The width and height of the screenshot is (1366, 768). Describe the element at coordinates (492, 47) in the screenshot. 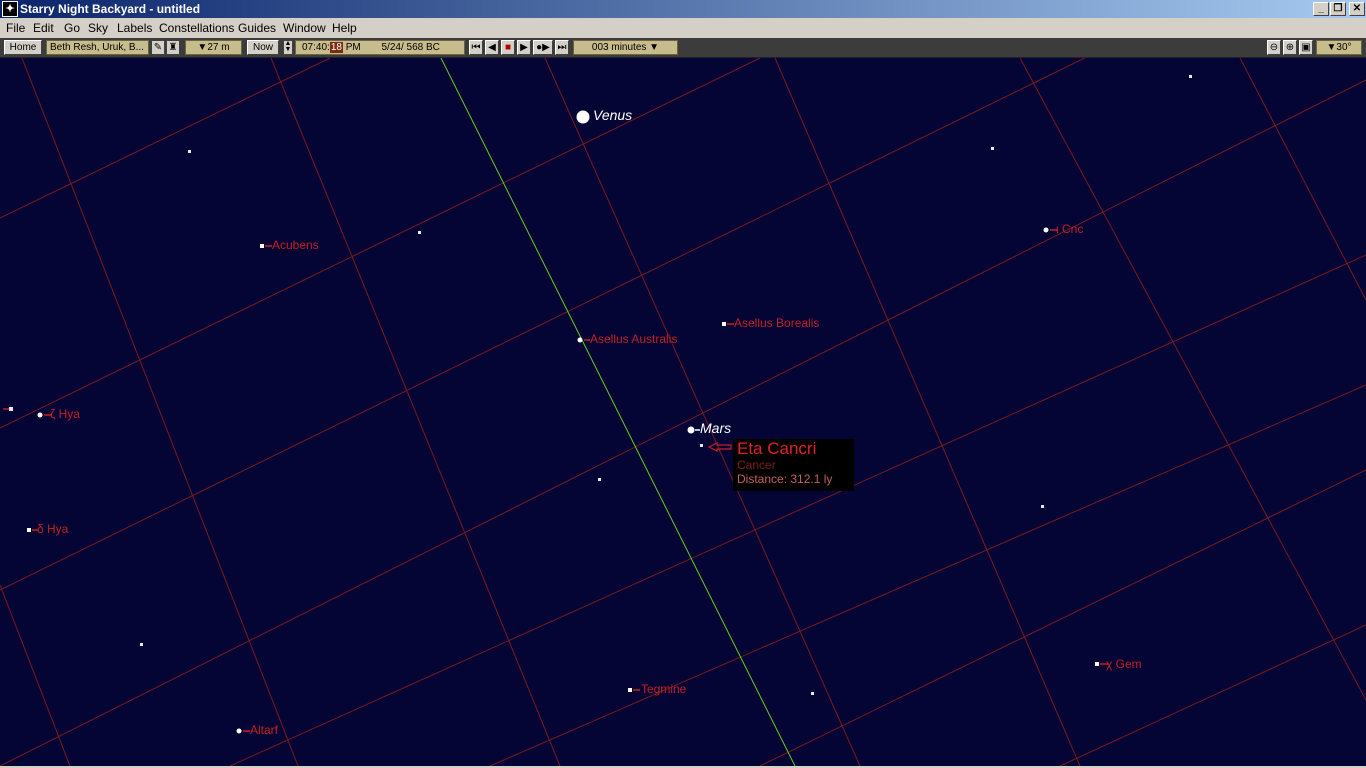

I see `step-backward-icon: ◀` at that location.